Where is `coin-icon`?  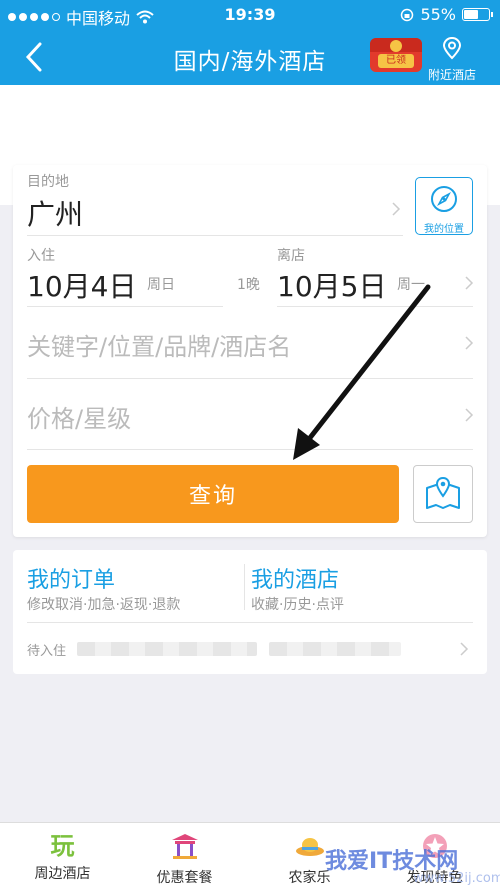 coin-icon is located at coordinates (396, 46).